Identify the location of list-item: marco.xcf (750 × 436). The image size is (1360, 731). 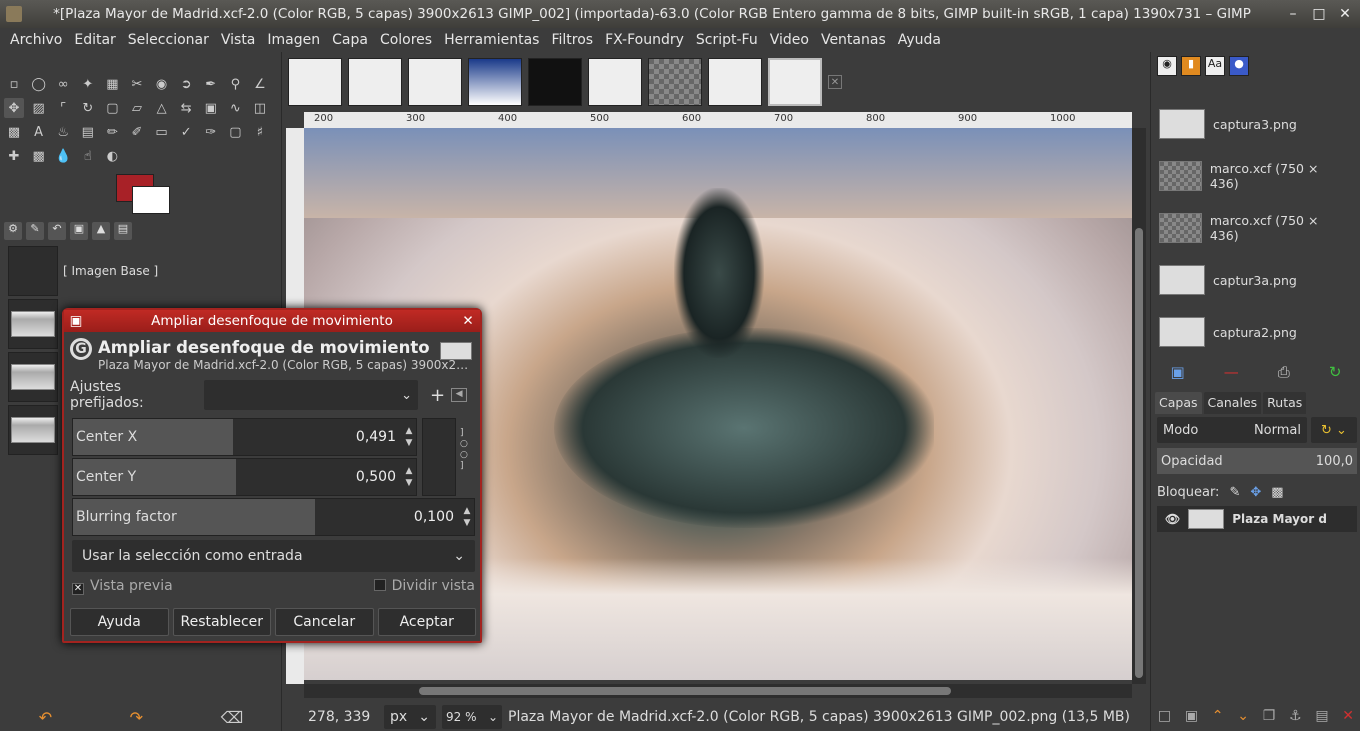
(1248, 228).